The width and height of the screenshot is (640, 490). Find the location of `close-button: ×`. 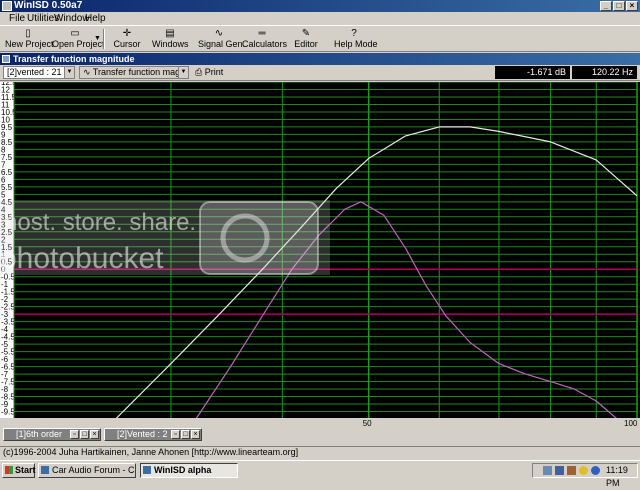

close-button: × is located at coordinates (632, 6).